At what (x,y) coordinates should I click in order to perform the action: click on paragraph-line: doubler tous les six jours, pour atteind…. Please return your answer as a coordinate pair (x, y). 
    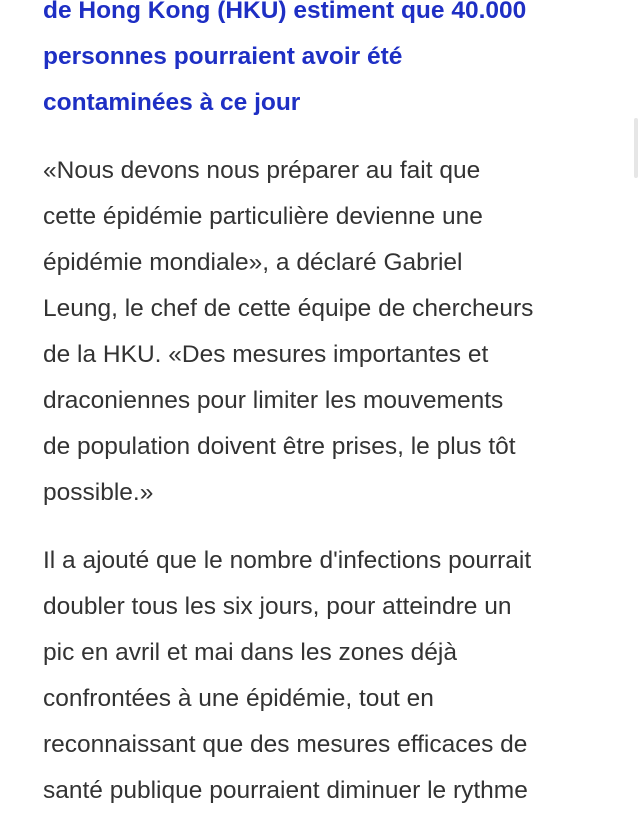
    Looking at the image, I should click on (277, 606).